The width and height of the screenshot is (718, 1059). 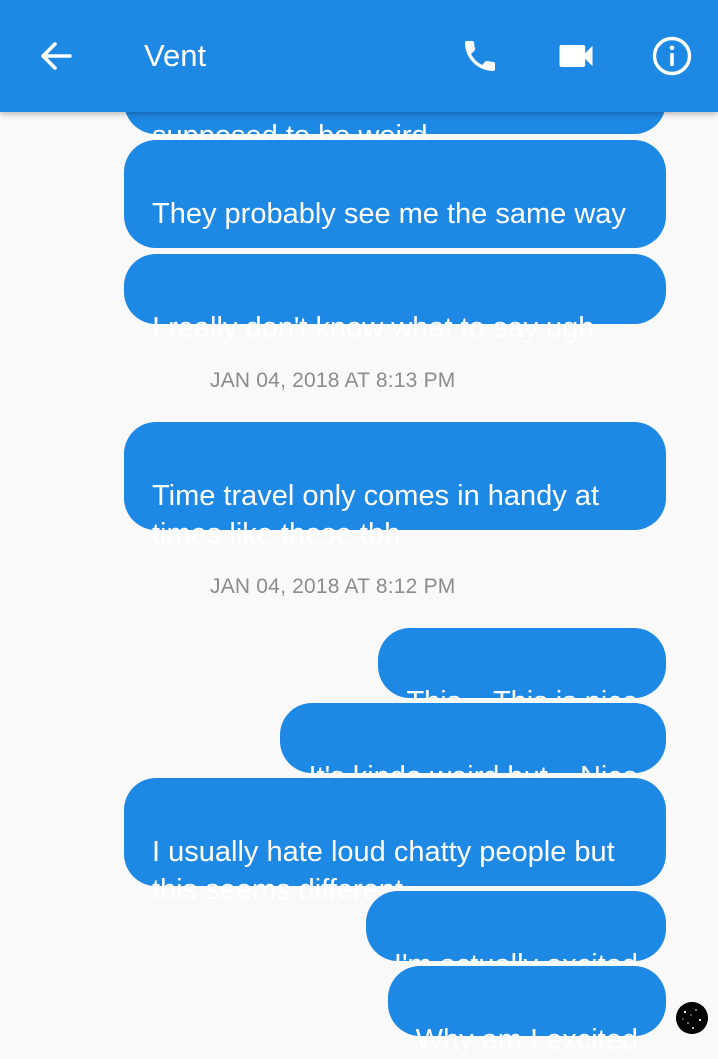 I want to click on message-bubble: I really don't know what to say ugh, so click(x=395, y=299).